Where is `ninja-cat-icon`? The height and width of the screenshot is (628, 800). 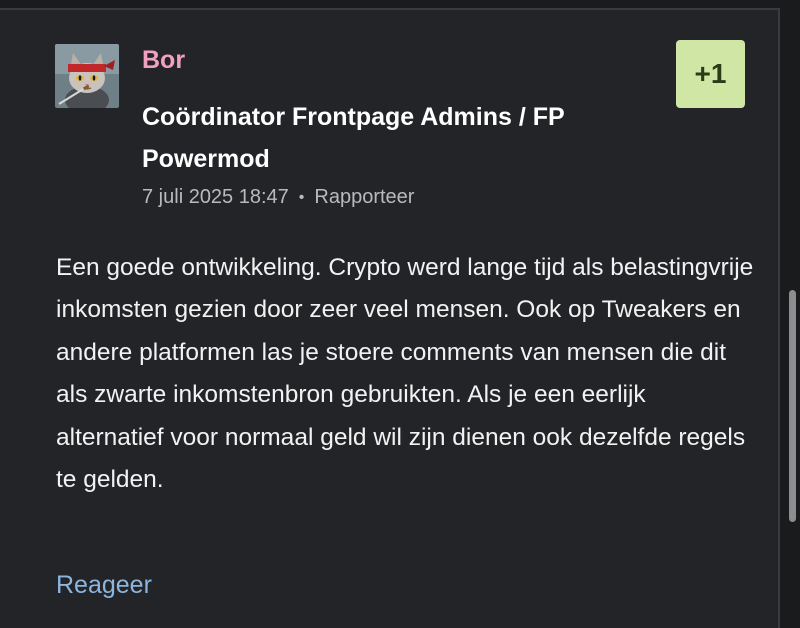
ninja-cat-icon is located at coordinates (87, 76).